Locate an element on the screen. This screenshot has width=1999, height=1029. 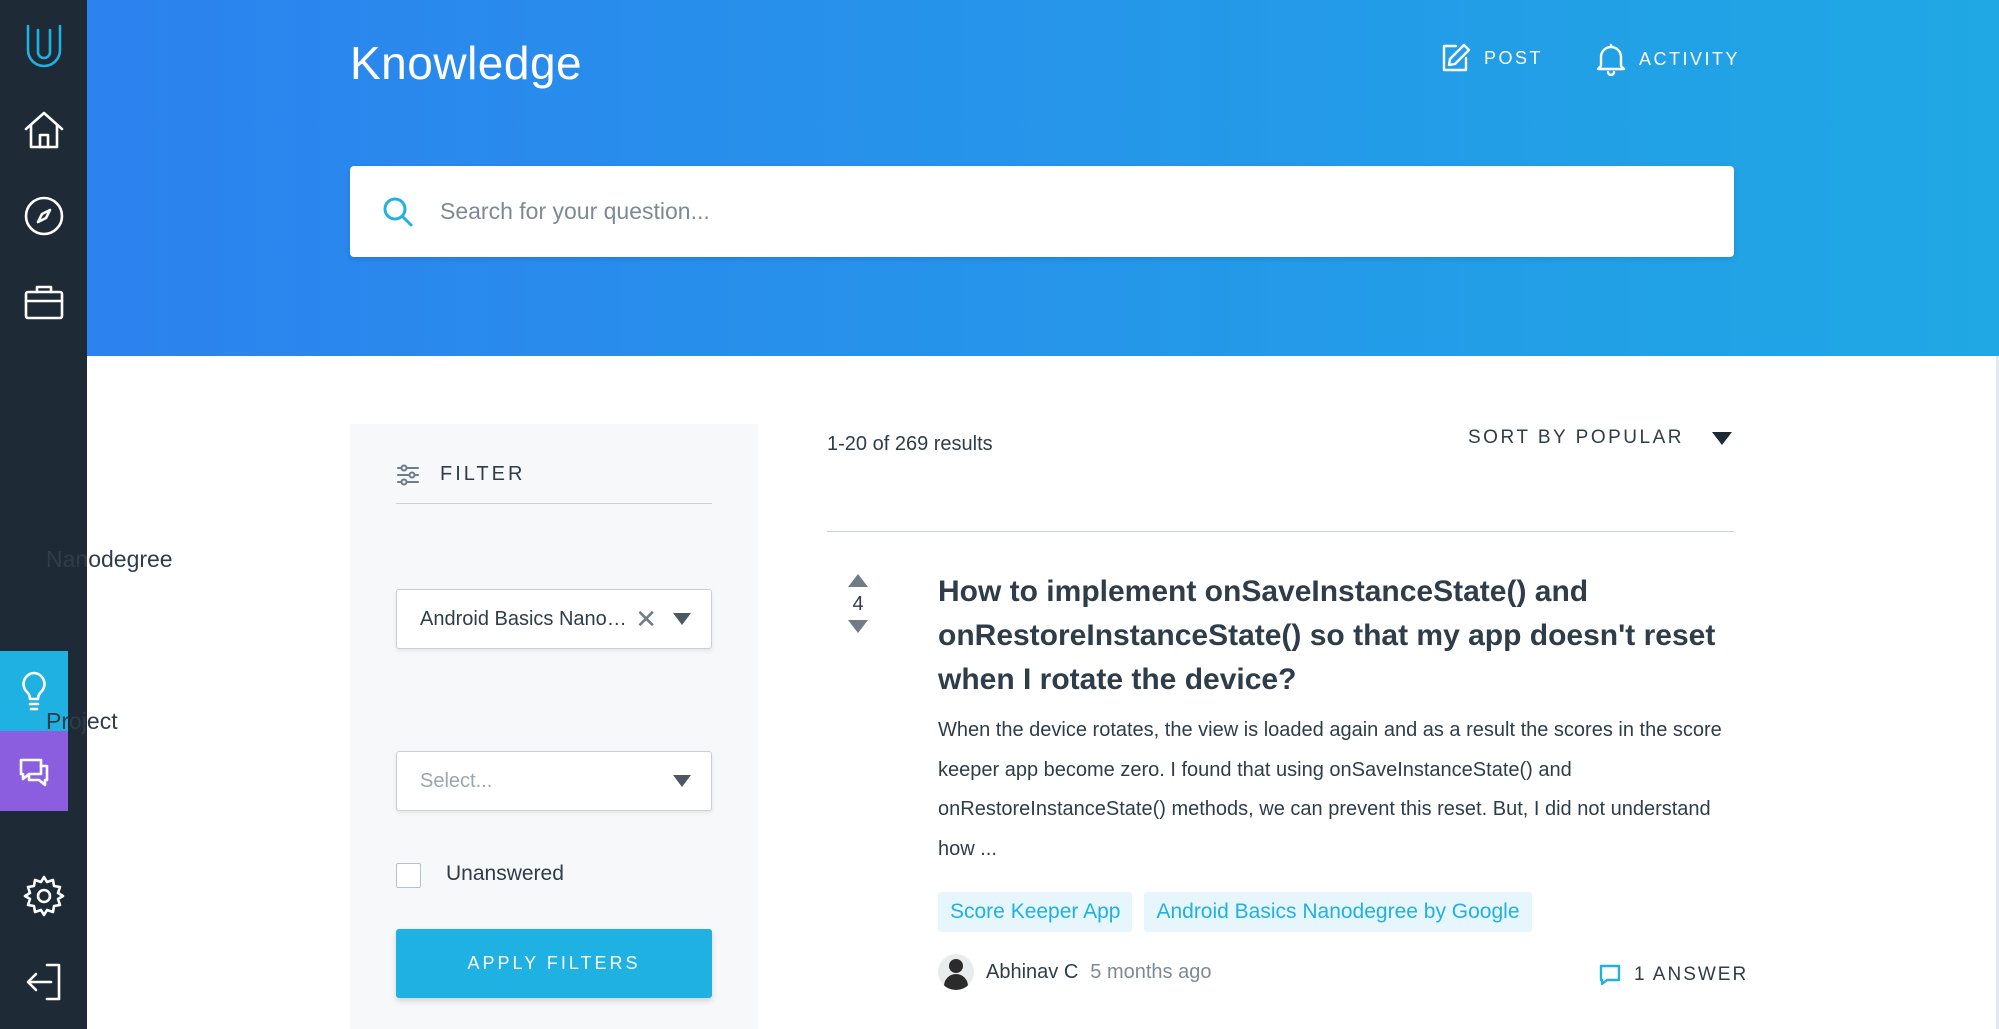
post-time: 5 months ago is located at coordinates (1151, 971).